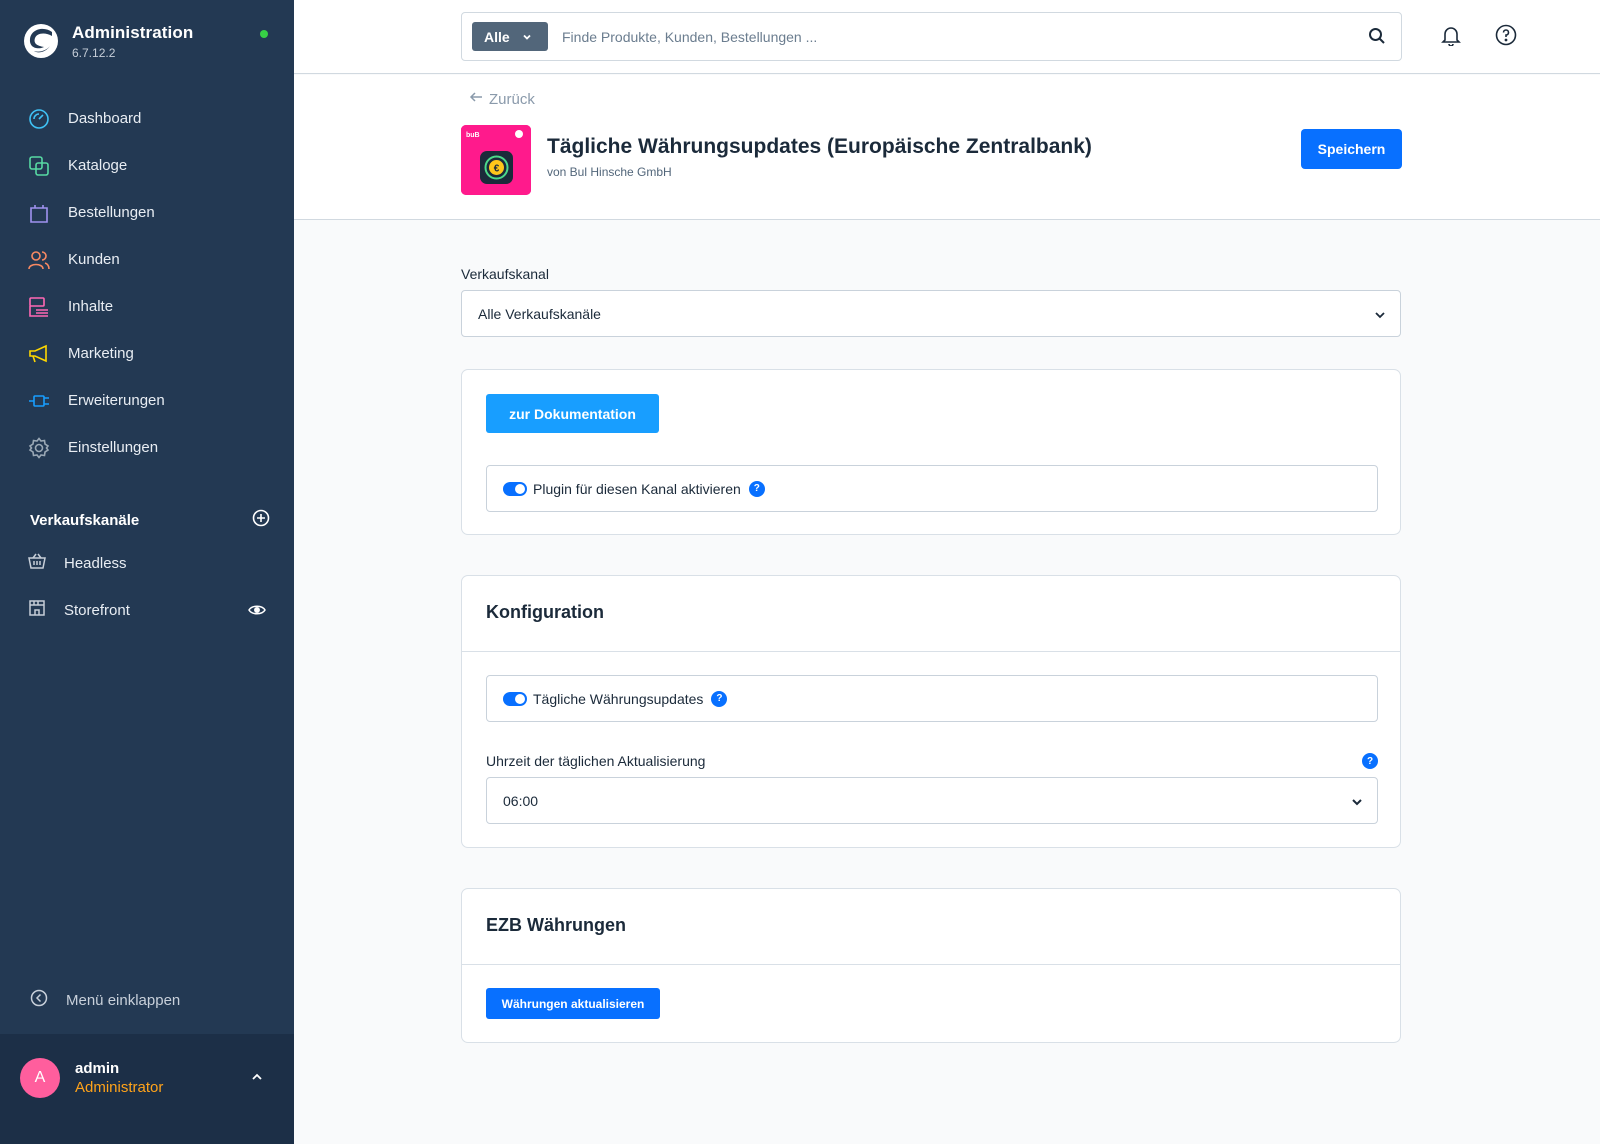 The width and height of the screenshot is (1600, 1144). Describe the element at coordinates (91, 306) in the screenshot. I see `sidebar-item-label: Inhalte` at that location.